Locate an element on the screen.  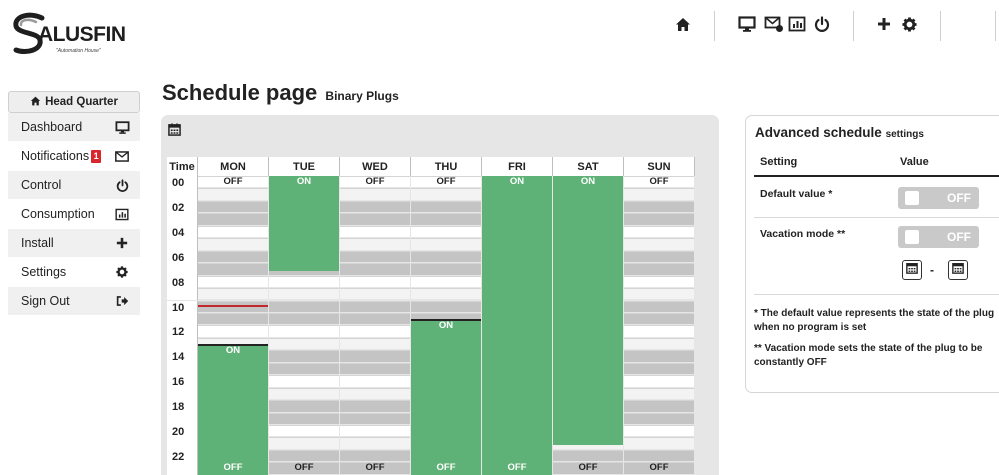
monitor-icon is located at coordinates (747, 24).